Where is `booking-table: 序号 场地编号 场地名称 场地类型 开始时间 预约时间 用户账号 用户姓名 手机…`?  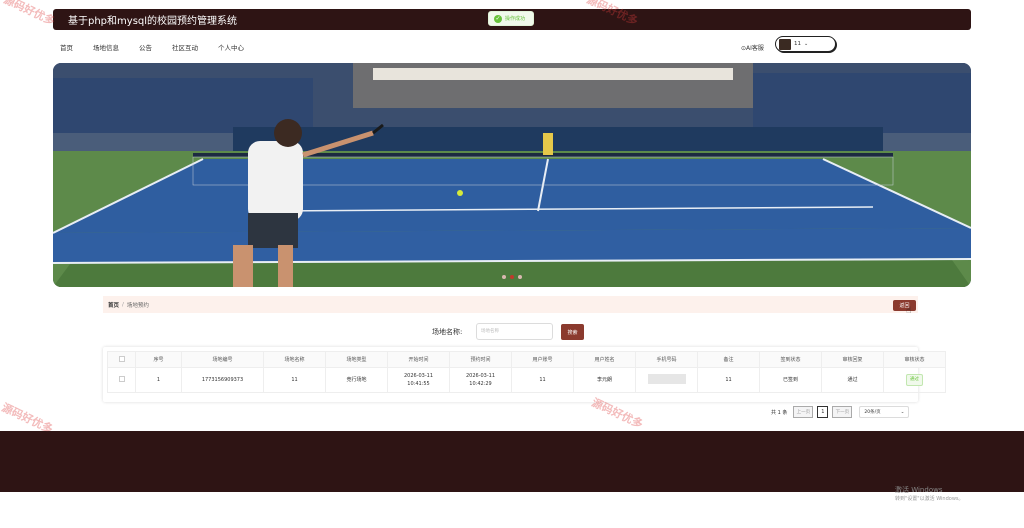 booking-table: 序号 场地编号 场地名称 场地类型 开始时间 预约时间 用户账号 用户姓名 手机… is located at coordinates (524, 374).